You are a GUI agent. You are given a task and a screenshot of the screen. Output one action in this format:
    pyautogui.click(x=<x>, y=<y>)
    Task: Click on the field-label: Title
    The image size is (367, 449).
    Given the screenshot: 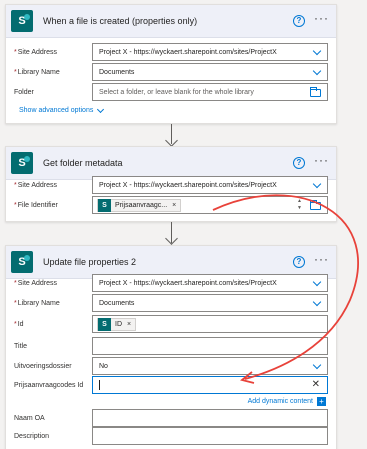 What is the action you would take?
    pyautogui.click(x=20, y=346)
    